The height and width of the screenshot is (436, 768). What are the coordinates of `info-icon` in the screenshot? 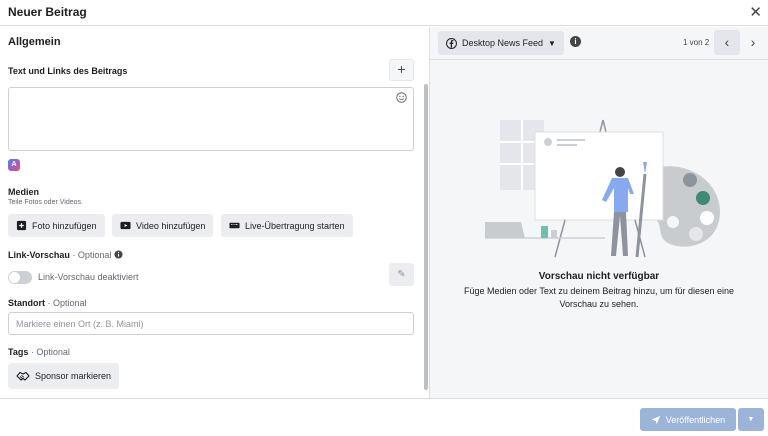 It's located at (118, 254).